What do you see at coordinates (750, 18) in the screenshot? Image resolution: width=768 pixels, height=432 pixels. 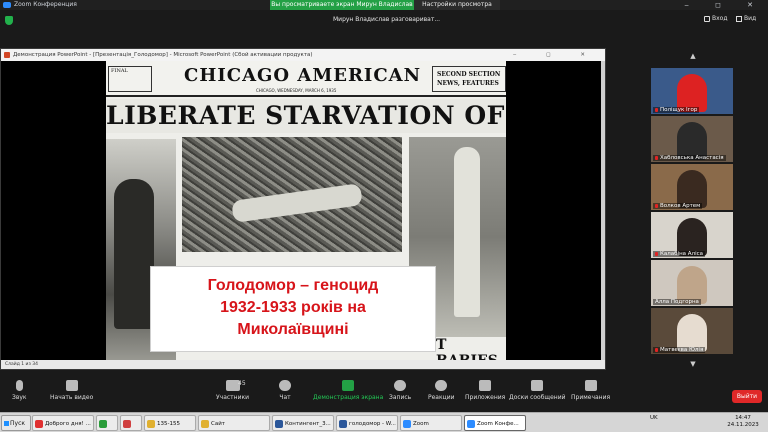 I see `view-button: Вид` at bounding box center [750, 18].